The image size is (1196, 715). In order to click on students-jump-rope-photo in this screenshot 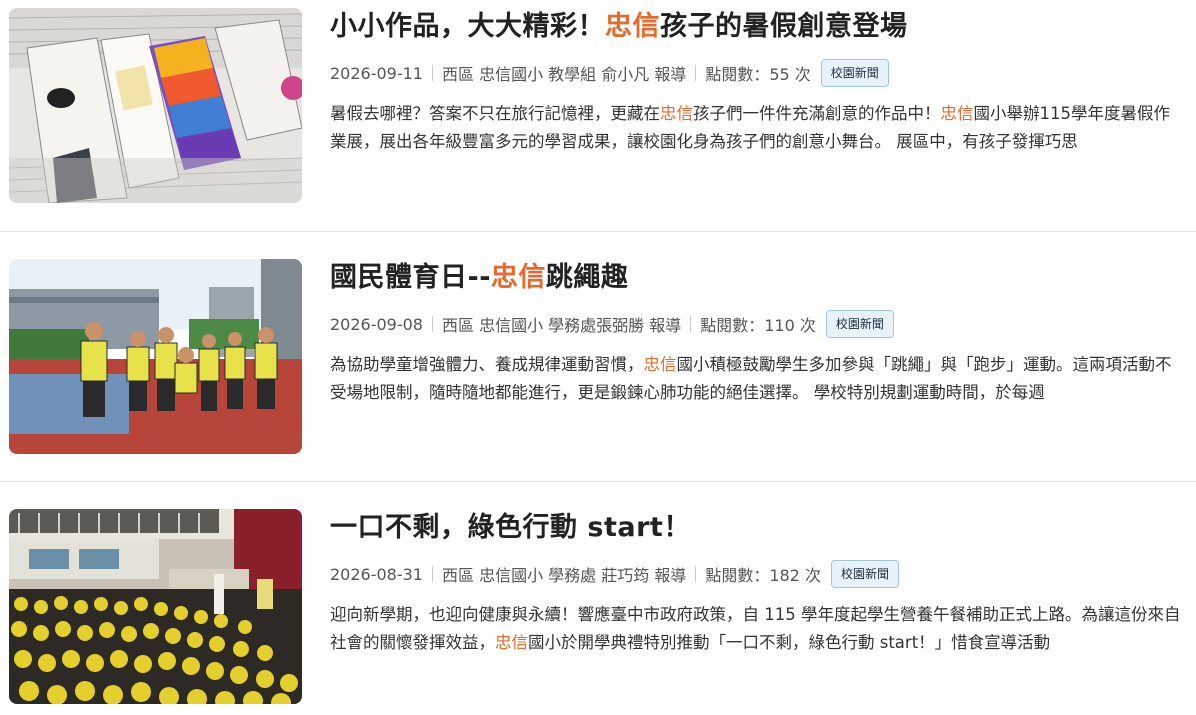, I will do `click(155, 356)`.